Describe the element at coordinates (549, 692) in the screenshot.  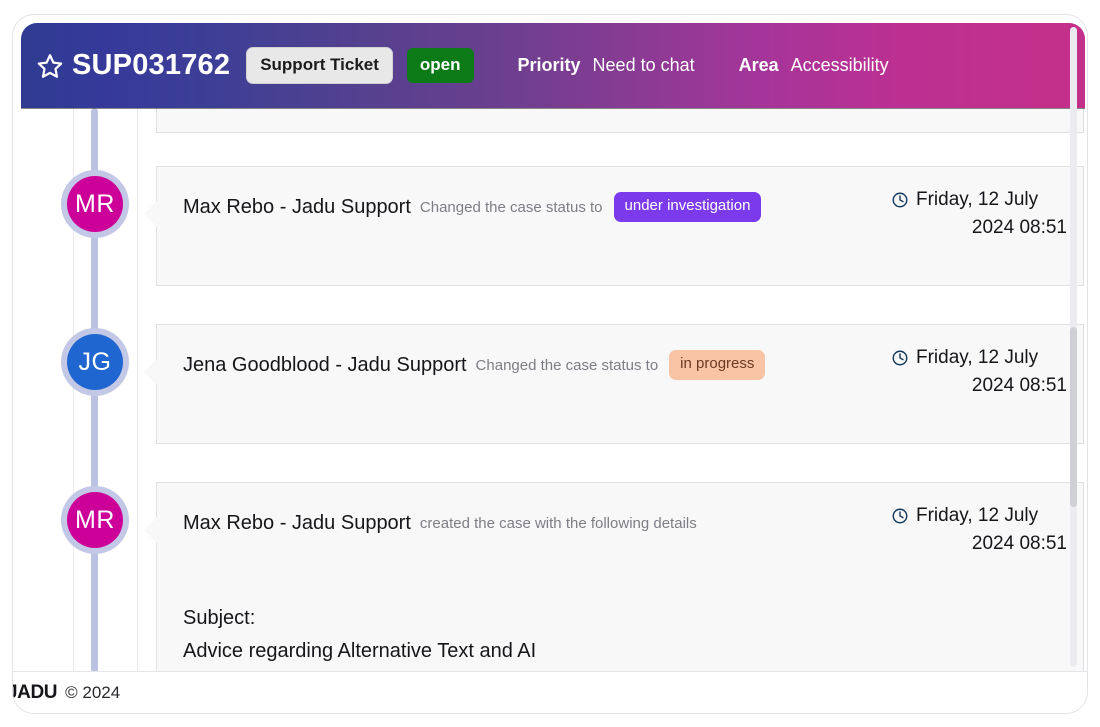
I see `page-footer: JADU © 2024` at that location.